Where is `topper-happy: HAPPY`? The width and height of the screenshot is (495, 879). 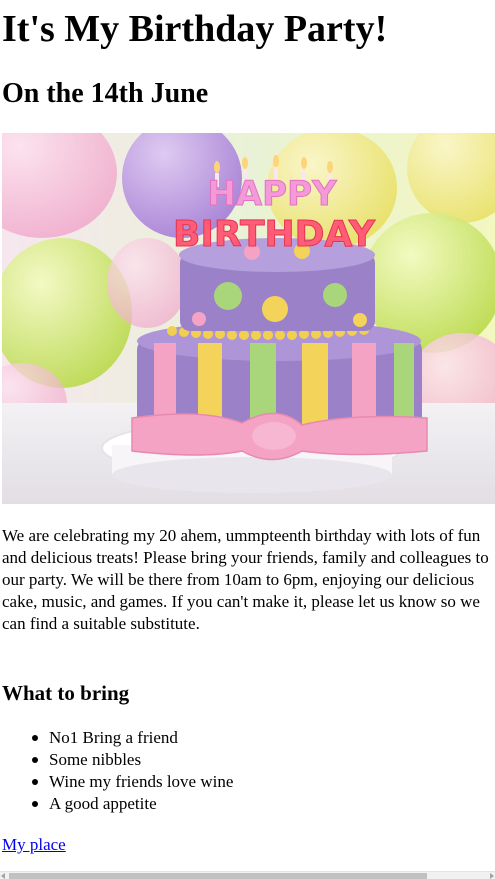
topper-happy: HAPPY is located at coordinates (272, 194).